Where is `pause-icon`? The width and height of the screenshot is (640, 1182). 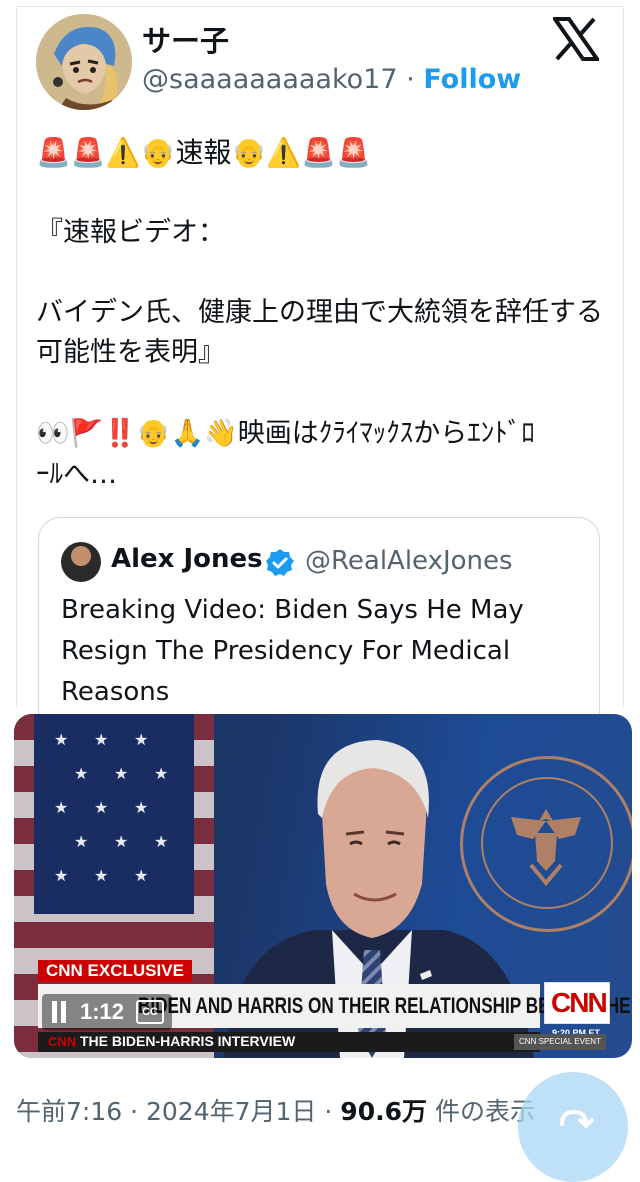
pause-icon is located at coordinates (59, 1012).